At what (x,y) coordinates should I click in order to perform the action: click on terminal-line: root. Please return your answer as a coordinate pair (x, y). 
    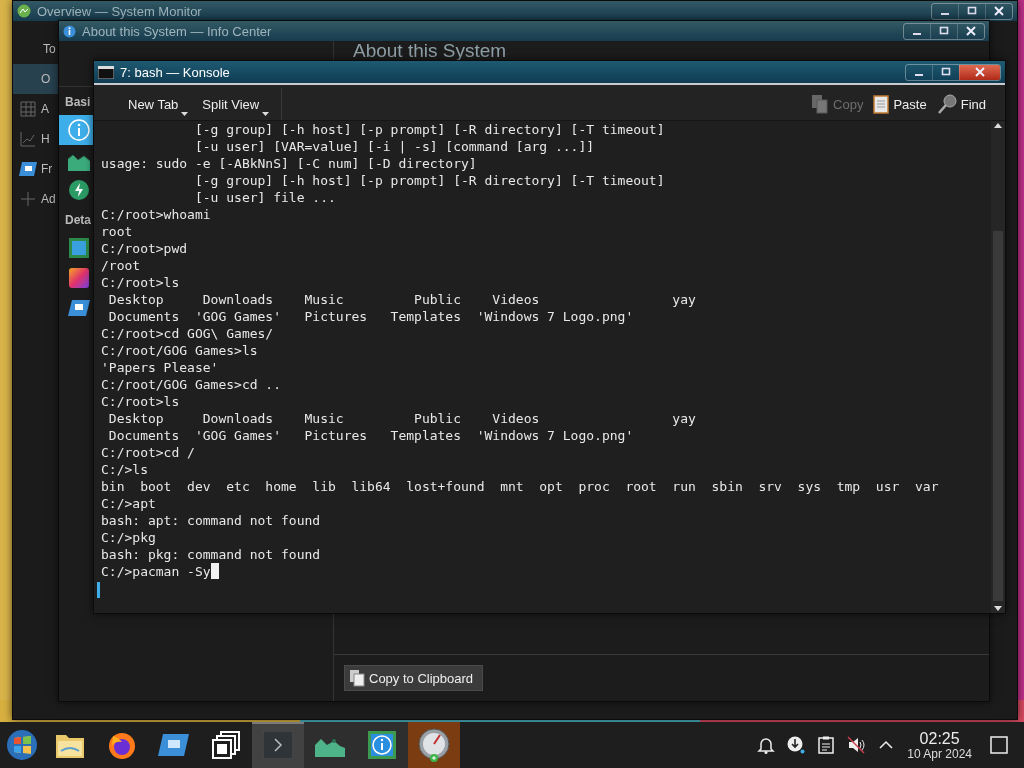
    Looking at the image, I should click on (117, 231).